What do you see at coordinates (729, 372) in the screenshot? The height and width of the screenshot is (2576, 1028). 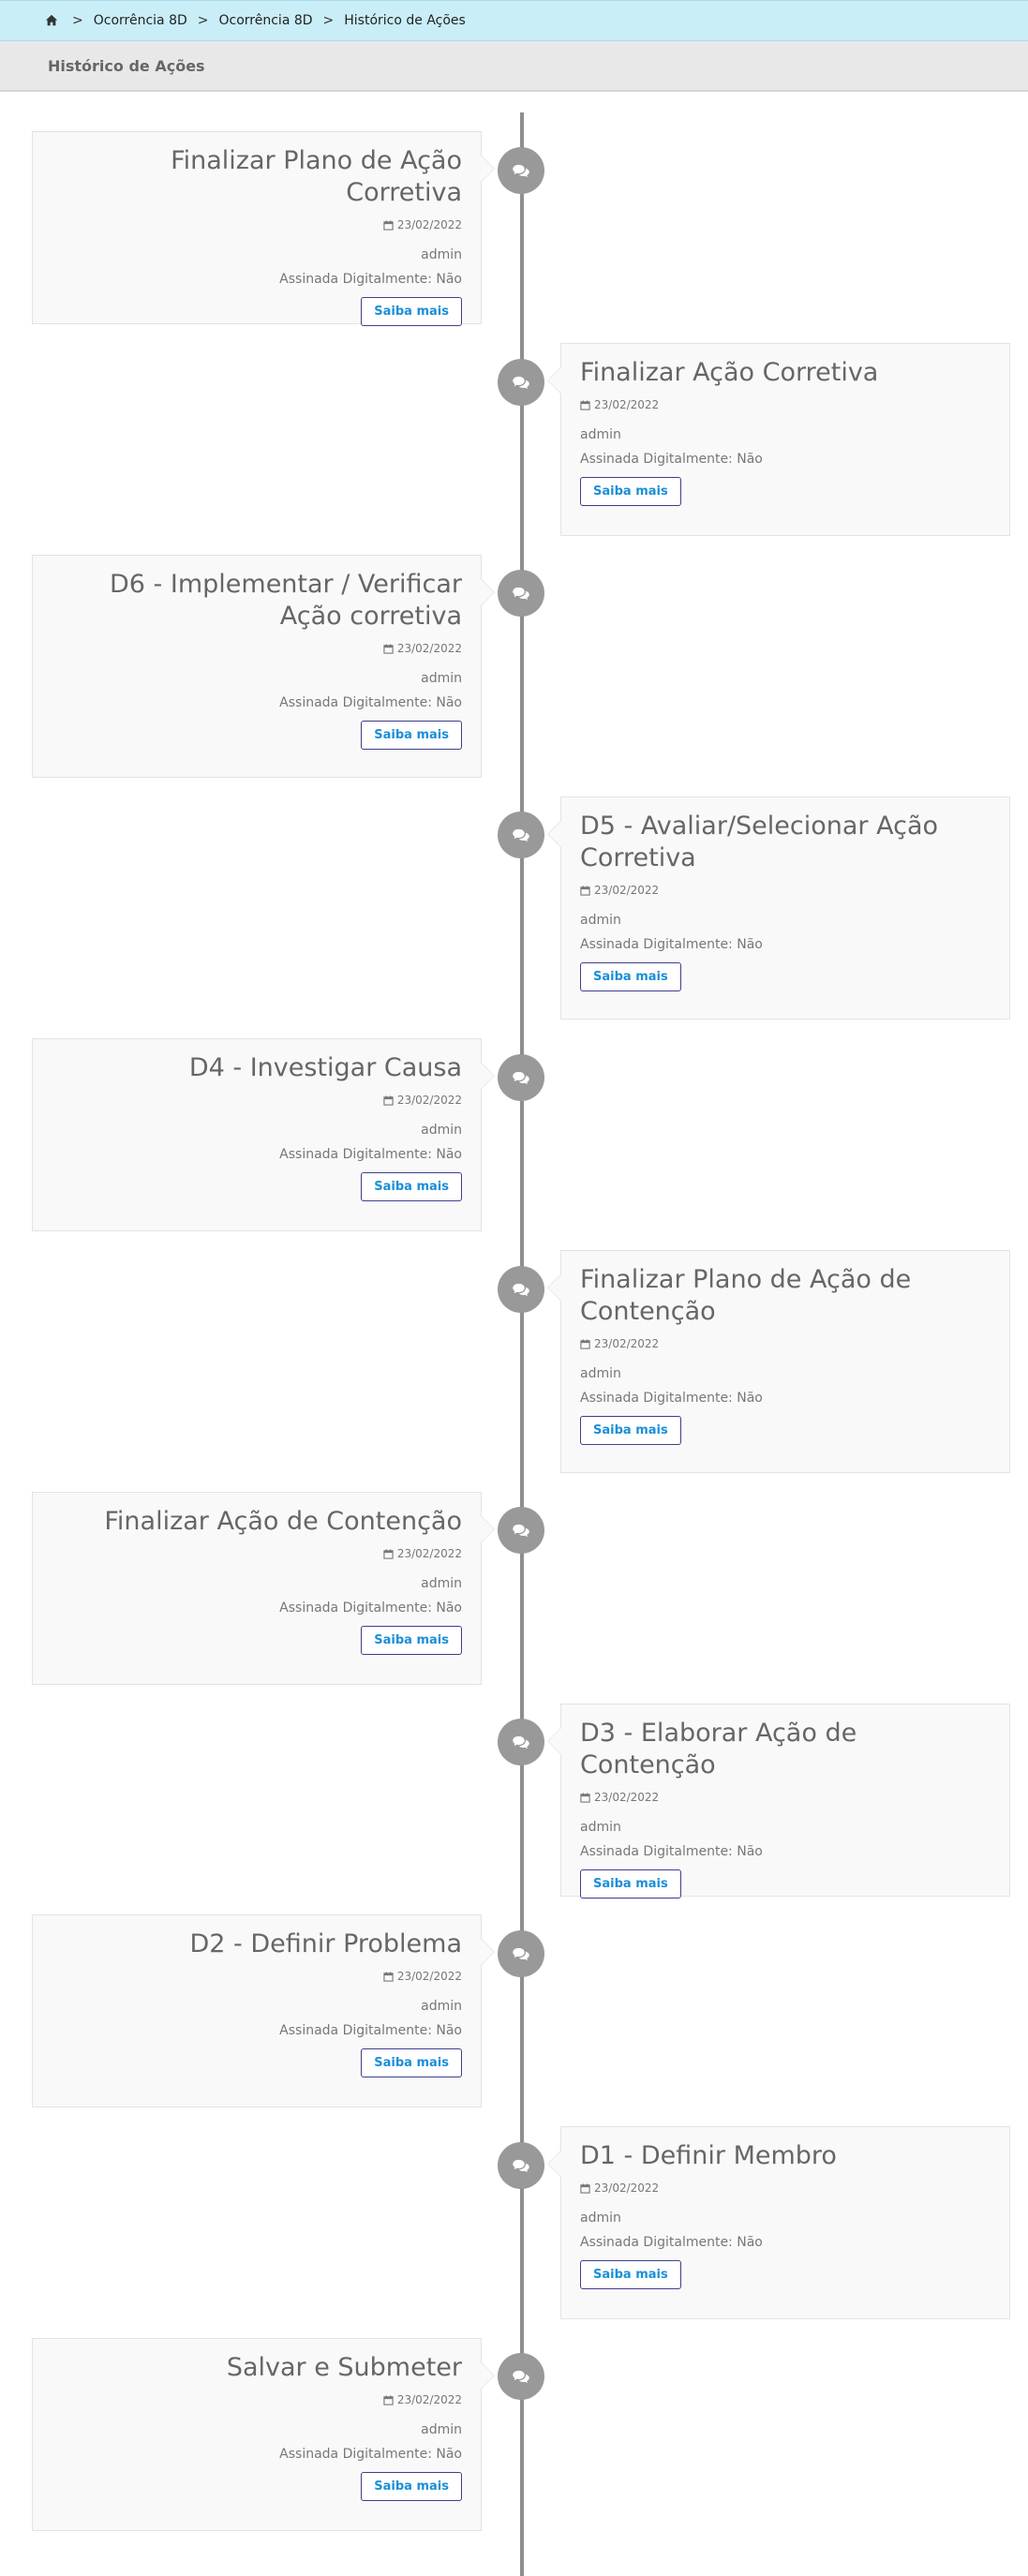 I see `timeline-panel-title: Finalizar Ação Corretiva` at bounding box center [729, 372].